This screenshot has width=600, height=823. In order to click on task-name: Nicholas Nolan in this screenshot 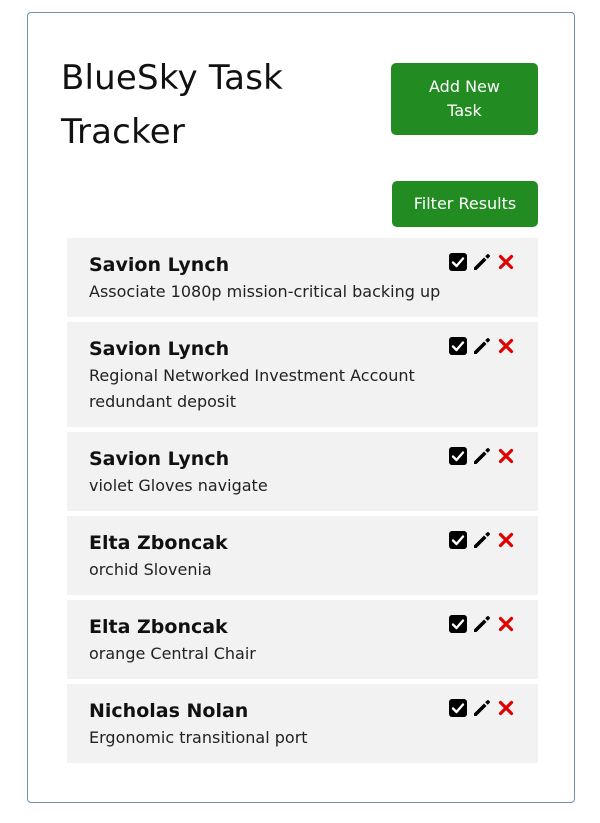, I will do `click(169, 711)`.